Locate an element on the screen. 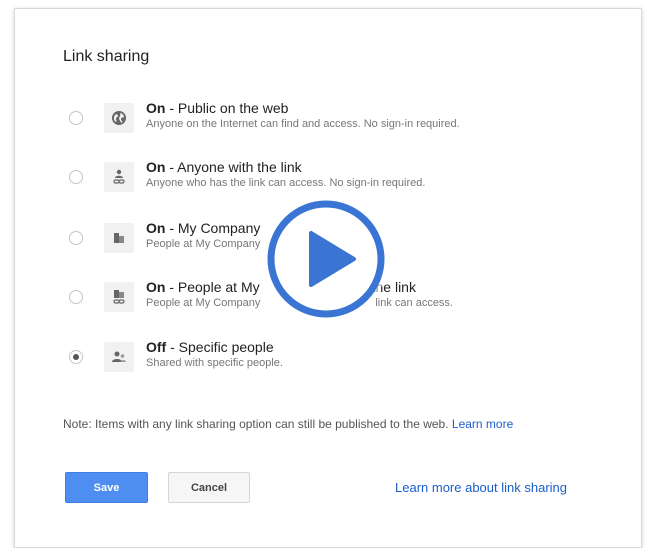 The image size is (647, 548). globe-icon is located at coordinates (119, 118).